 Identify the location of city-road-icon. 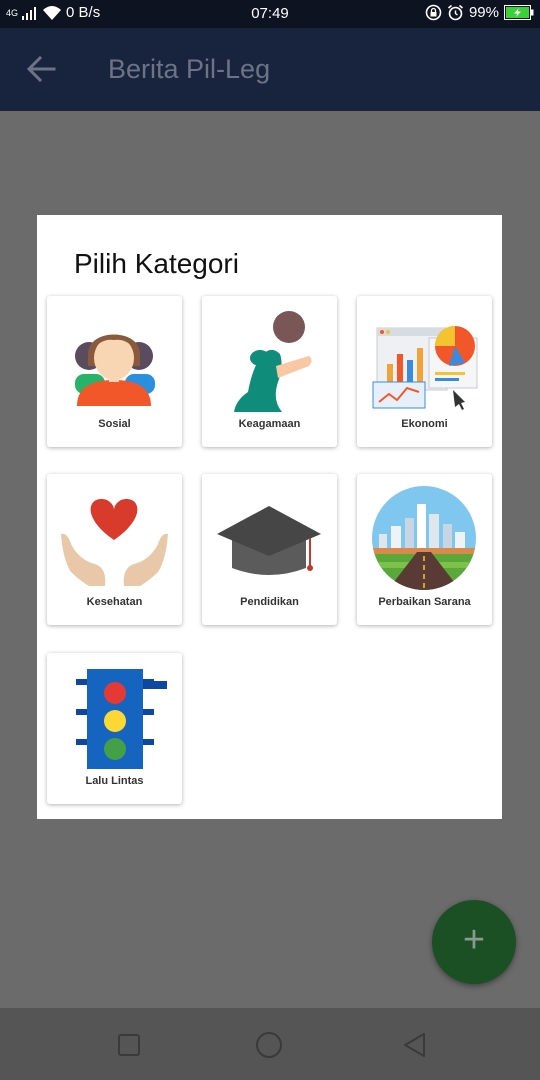
(424, 538).